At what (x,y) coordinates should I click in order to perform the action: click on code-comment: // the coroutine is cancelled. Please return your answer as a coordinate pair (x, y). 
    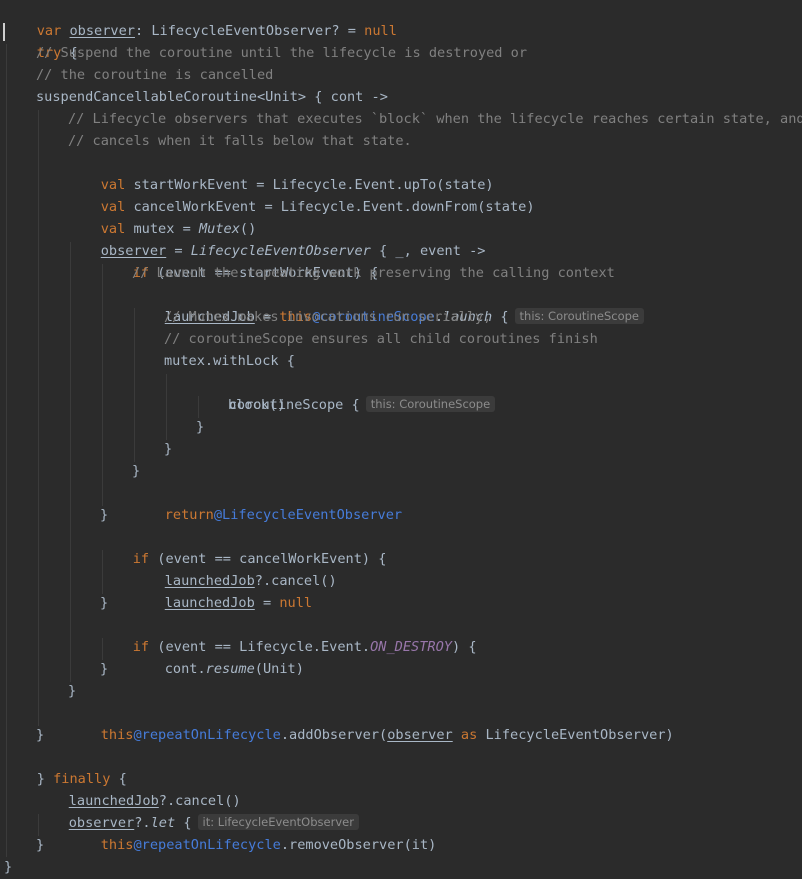
    Looking at the image, I should click on (154, 75).